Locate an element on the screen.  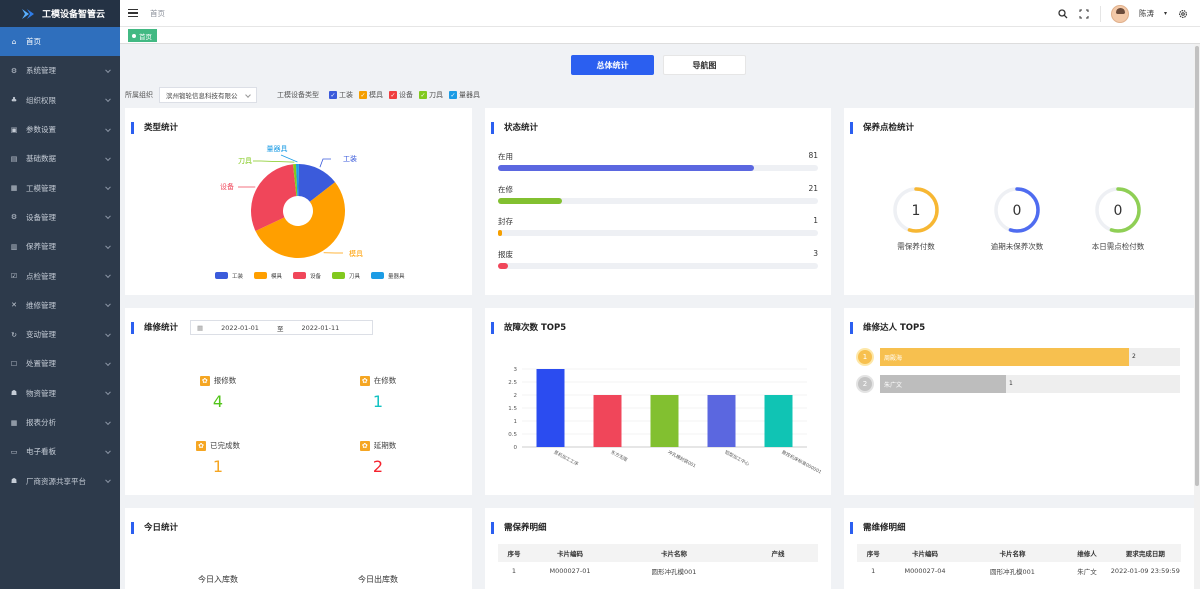
sidebar-item-4: ▤ 基础数据 is located at coordinates (60, 158).